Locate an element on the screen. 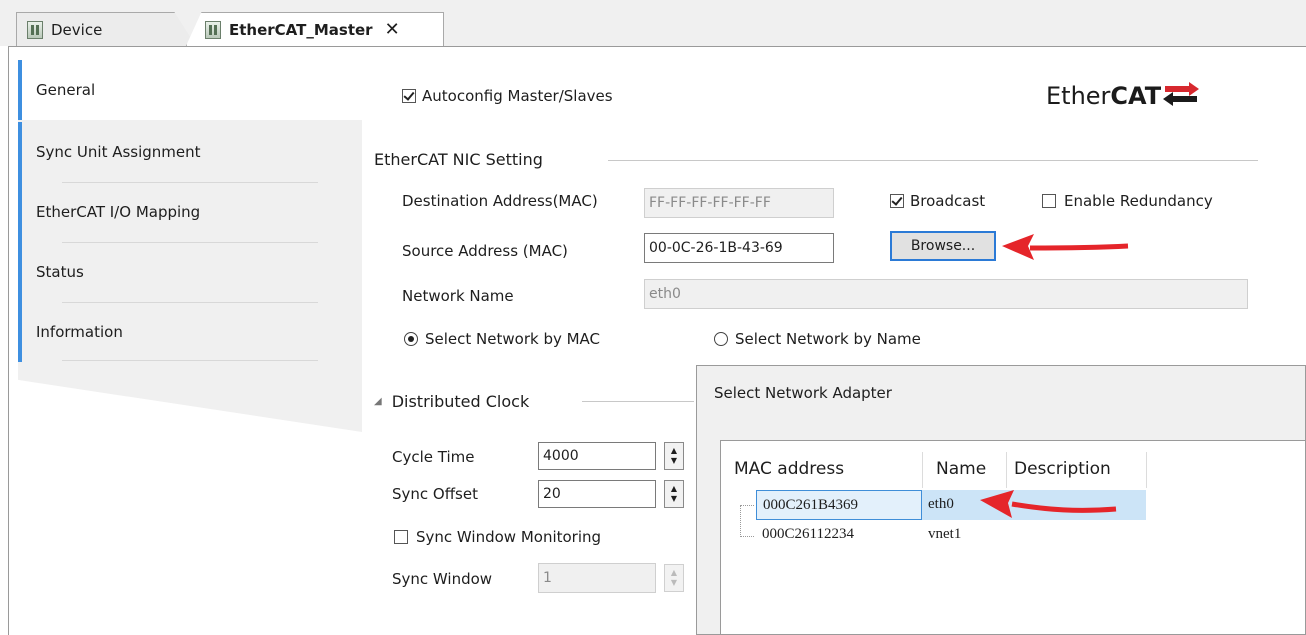 The width and height of the screenshot is (1306, 635). sidebar-item-label: EtherCAT I/O Mapping is located at coordinates (118, 212).